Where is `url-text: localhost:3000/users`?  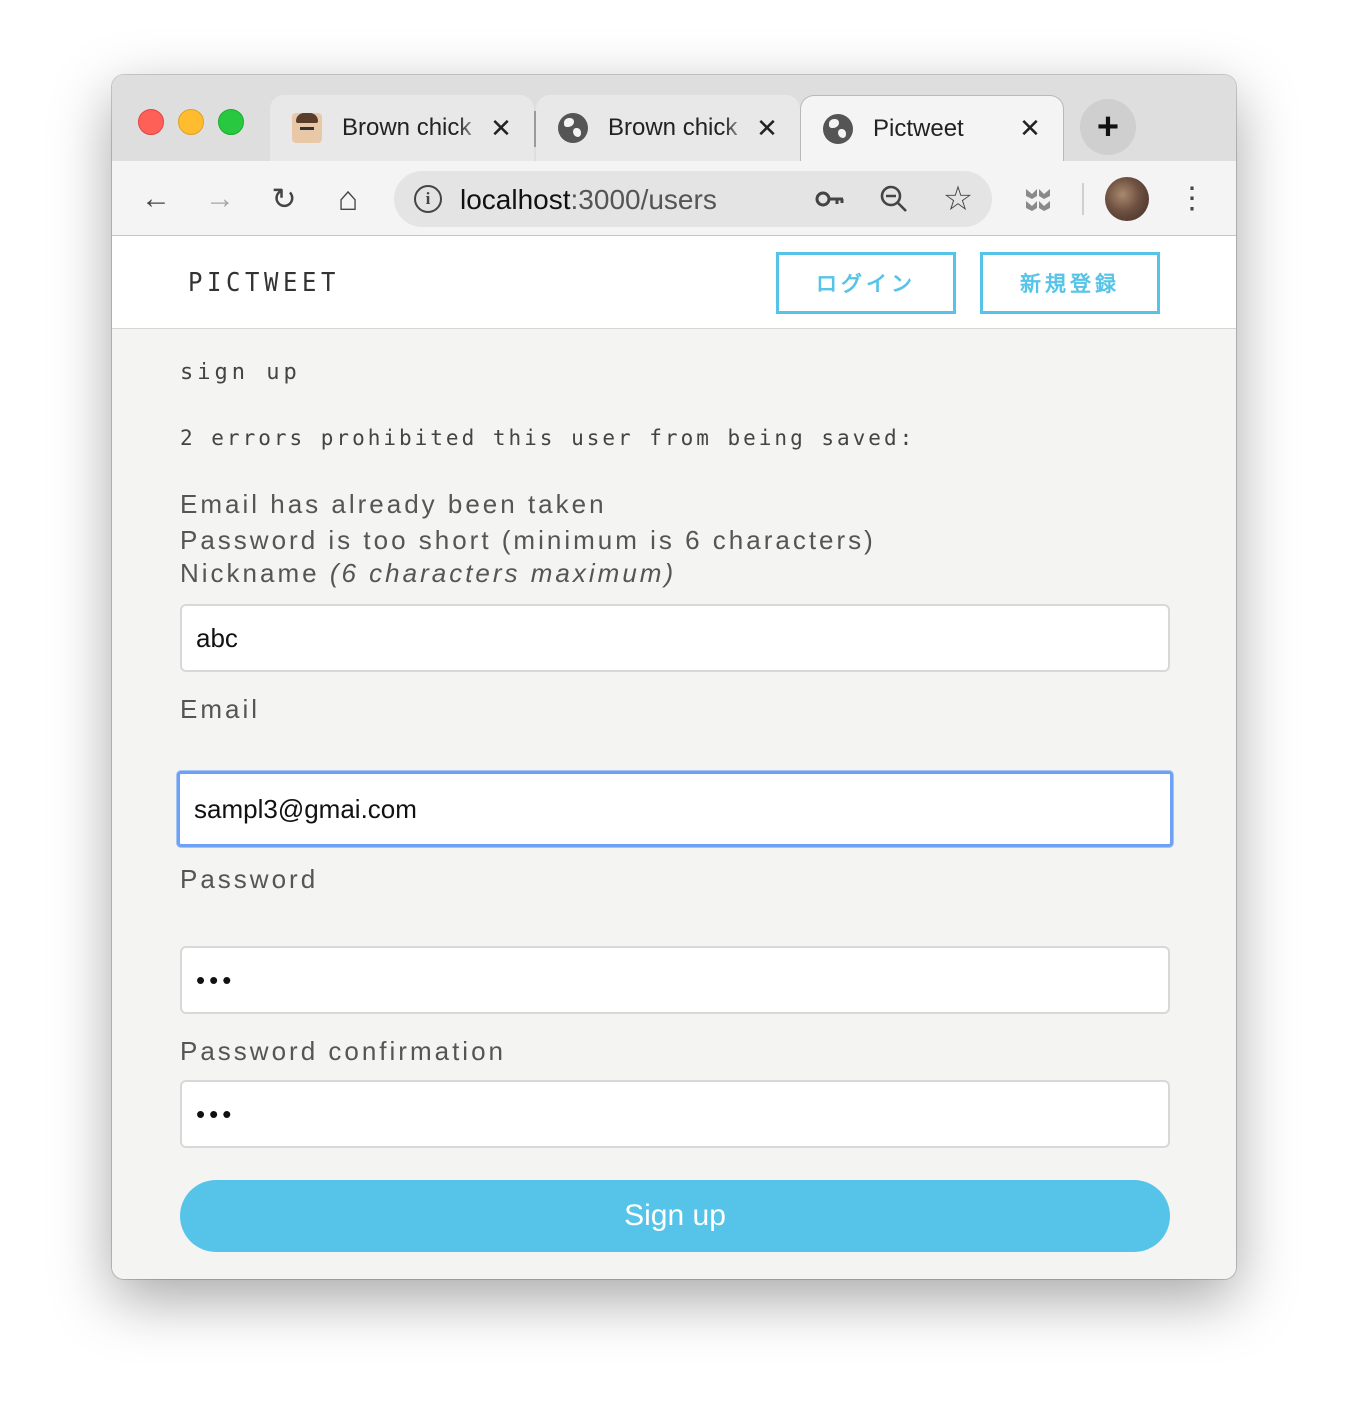 url-text: localhost:3000/users is located at coordinates (588, 200).